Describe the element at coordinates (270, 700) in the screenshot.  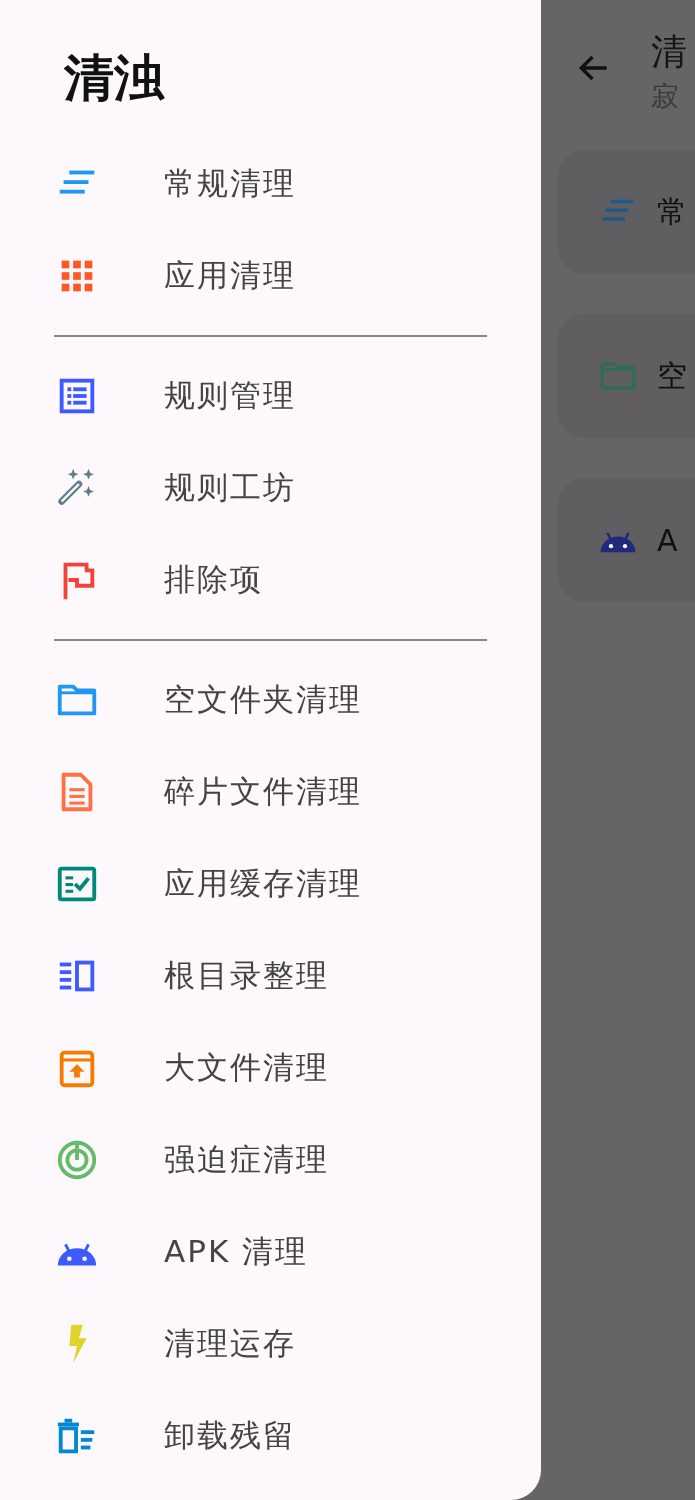
I see `drawer-item: 空文件夹清理` at that location.